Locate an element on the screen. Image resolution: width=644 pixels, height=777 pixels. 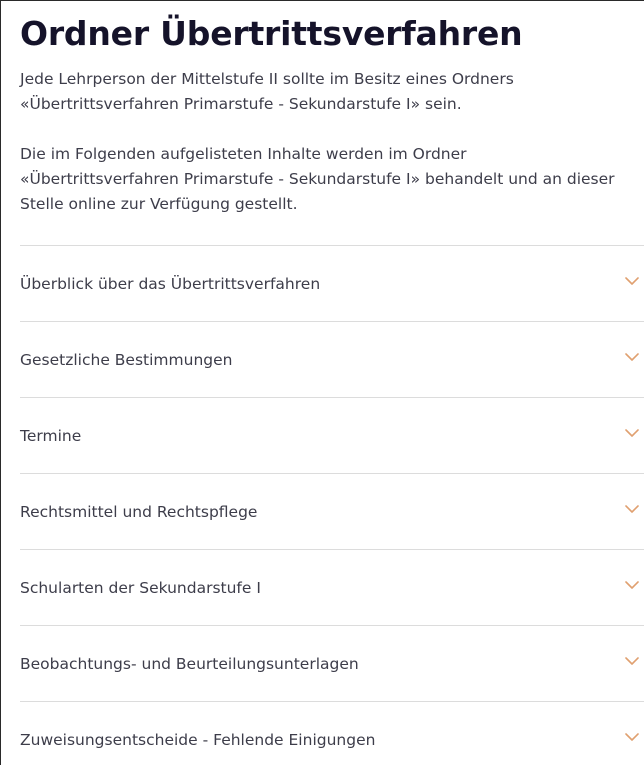
accordion-item-label: Beobachtungs- und Beurteilungsunterlagen is located at coordinates (189, 664).